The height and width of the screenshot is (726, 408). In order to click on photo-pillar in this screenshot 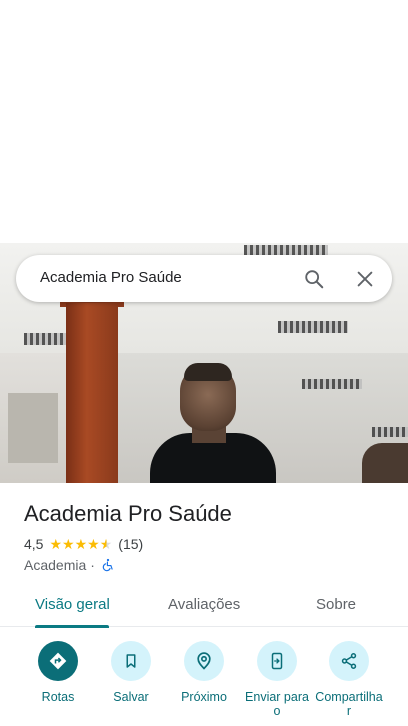, I will do `click(92, 393)`.